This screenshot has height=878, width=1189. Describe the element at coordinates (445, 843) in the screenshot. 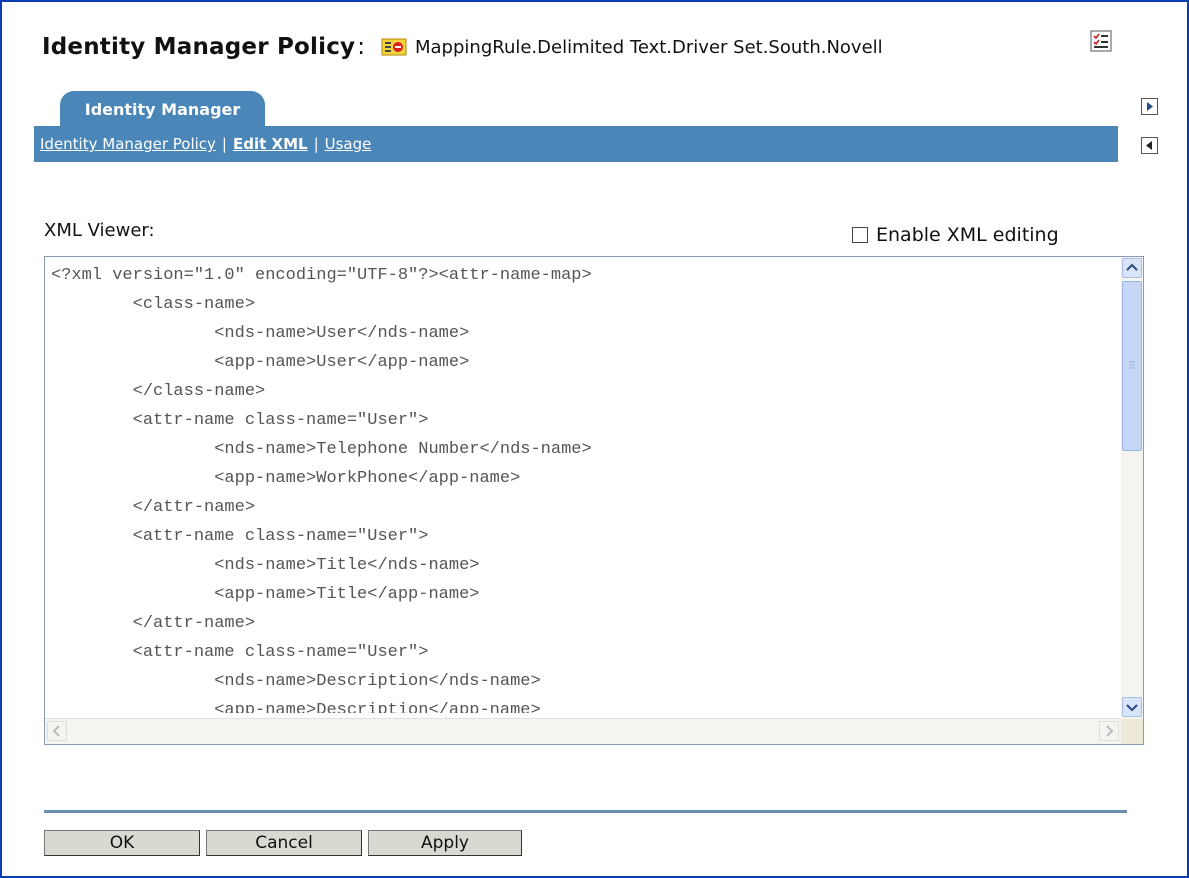

I see `apply-button: Apply` at that location.